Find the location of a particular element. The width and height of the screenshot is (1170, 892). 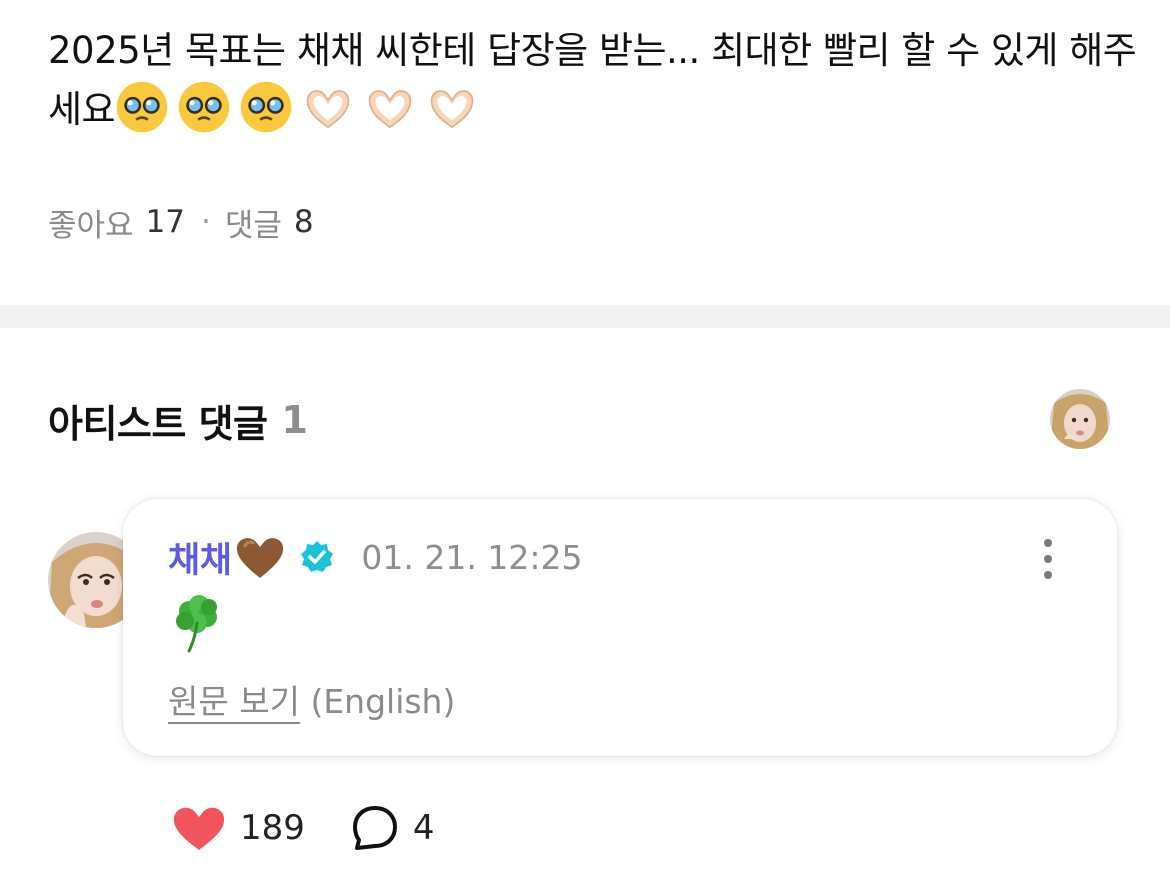

heart-icon is located at coordinates (199, 828).